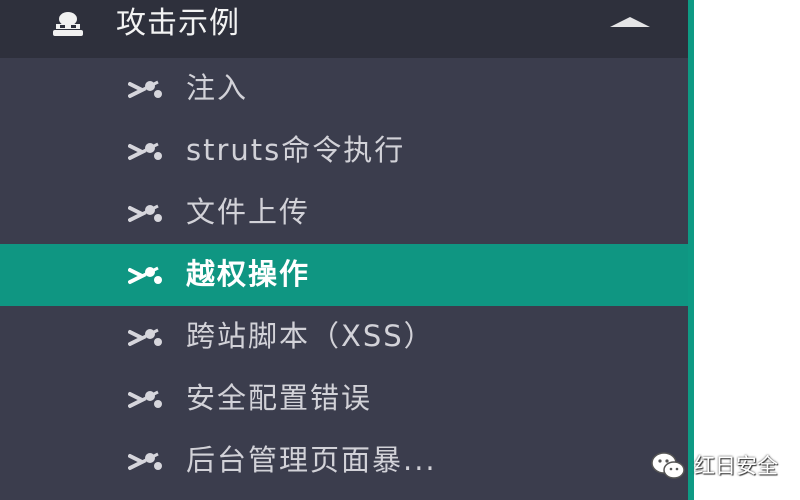  I want to click on submenu-item-label: 越权操作, so click(248, 274).